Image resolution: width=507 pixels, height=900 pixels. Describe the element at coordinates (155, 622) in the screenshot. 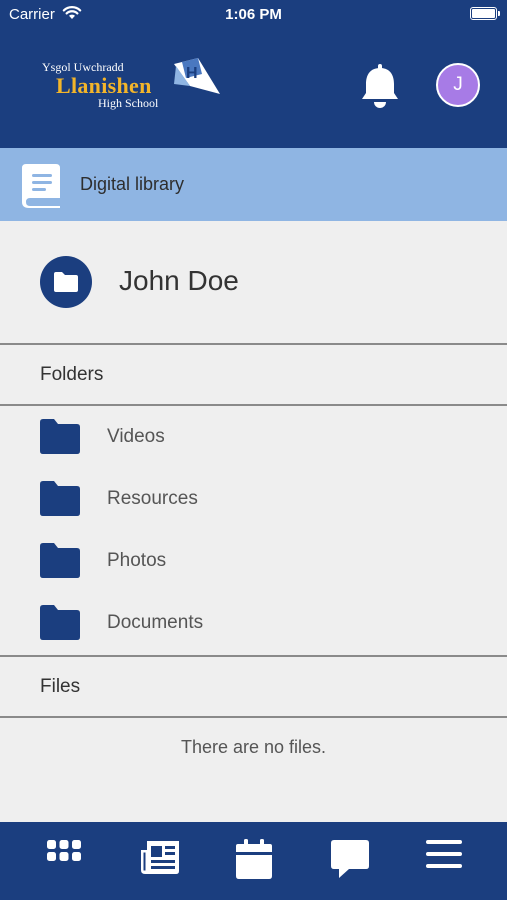

I see `folder-label: Documents` at that location.